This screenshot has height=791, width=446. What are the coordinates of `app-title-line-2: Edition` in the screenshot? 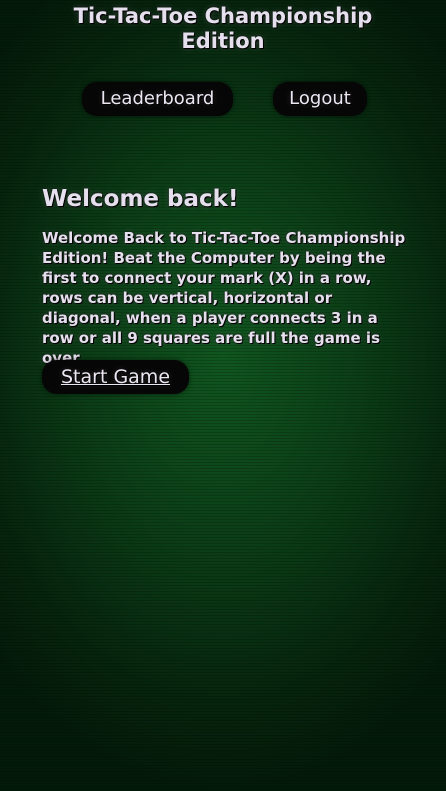 It's located at (223, 41).